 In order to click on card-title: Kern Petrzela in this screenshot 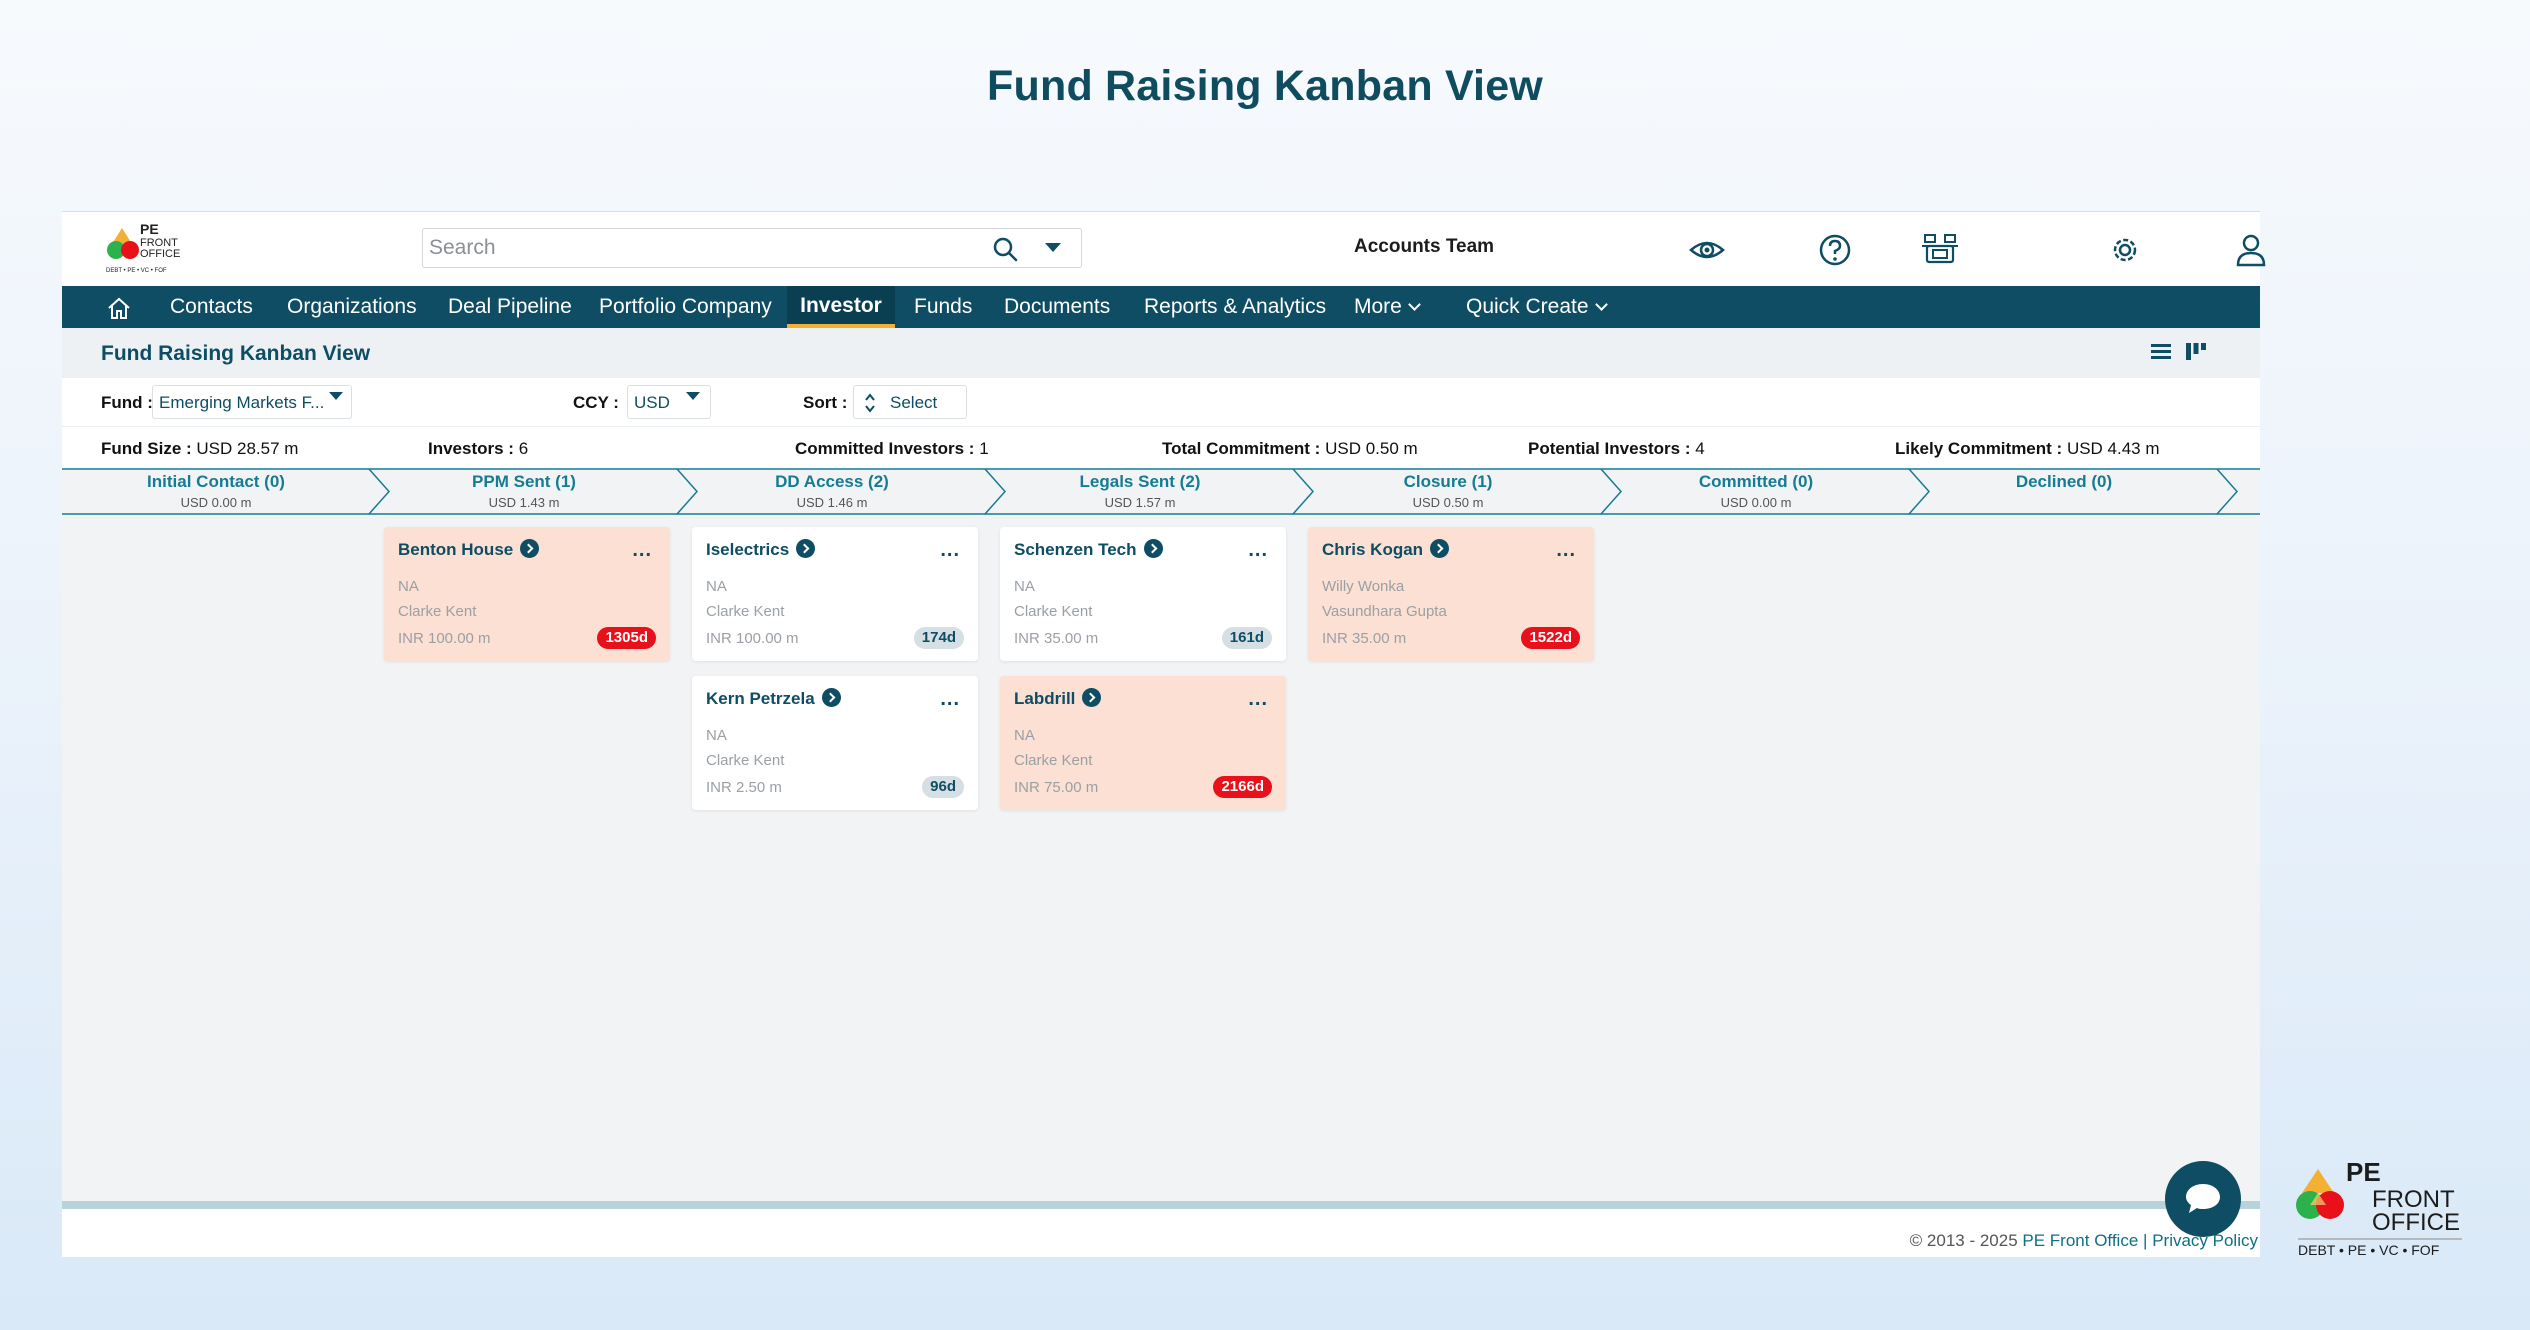, I will do `click(773, 698)`.